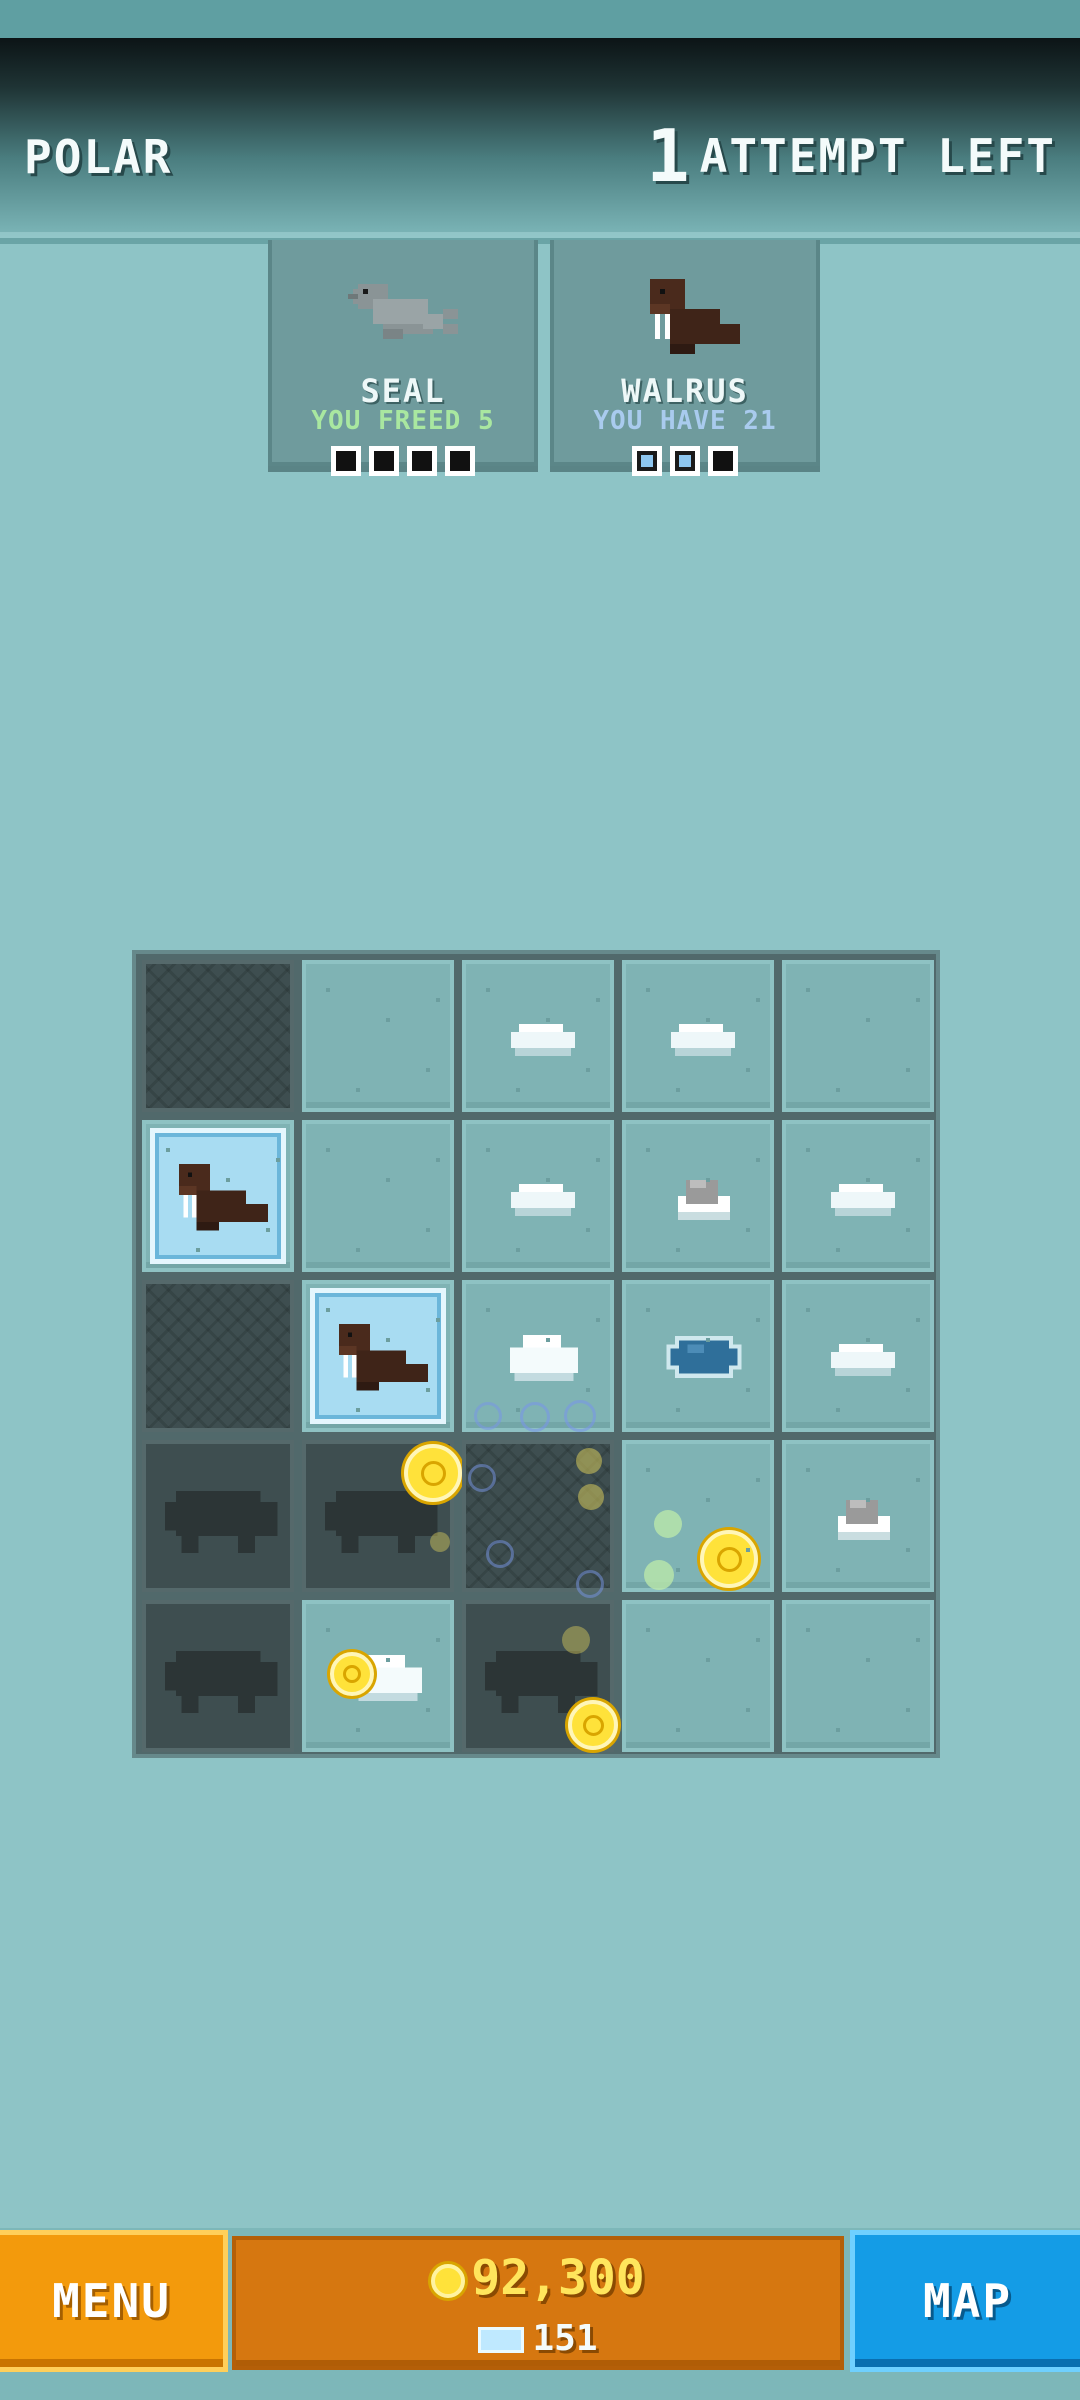 The height and width of the screenshot is (2400, 1080). Describe the element at coordinates (668, 156) in the screenshot. I see `attempts-count: 1` at that location.